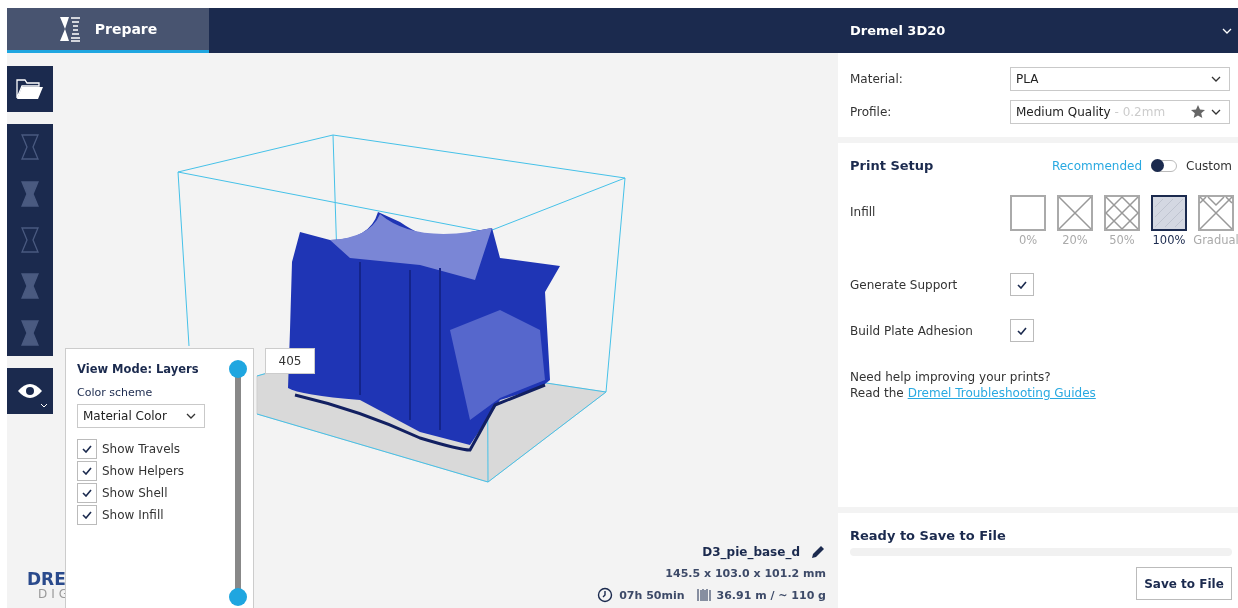  I want to click on status-title: Ready to Save to File, so click(928, 535).